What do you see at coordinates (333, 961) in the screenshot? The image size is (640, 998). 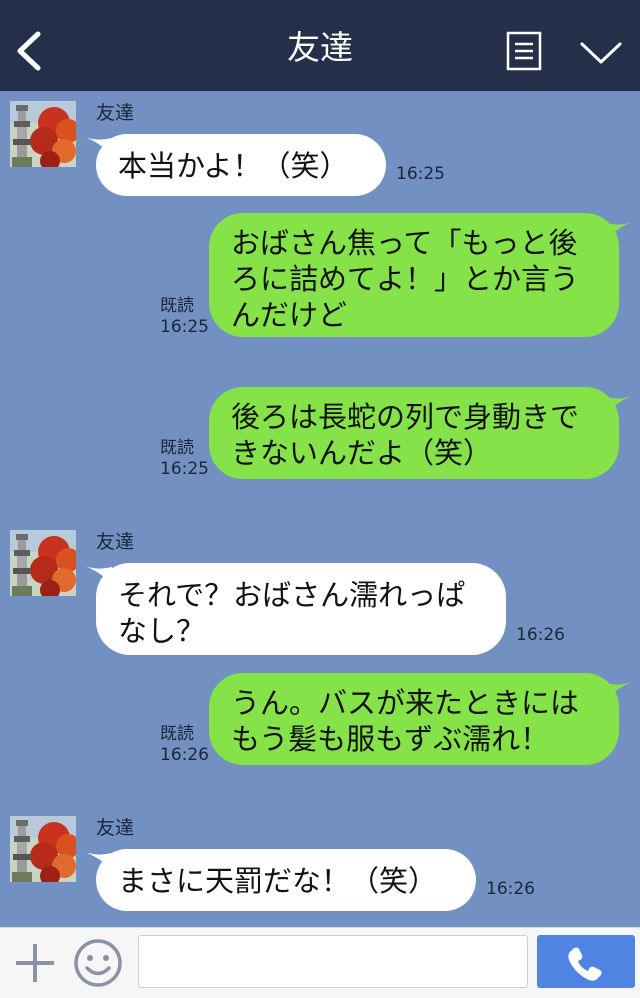 I see `message-input` at bounding box center [333, 961].